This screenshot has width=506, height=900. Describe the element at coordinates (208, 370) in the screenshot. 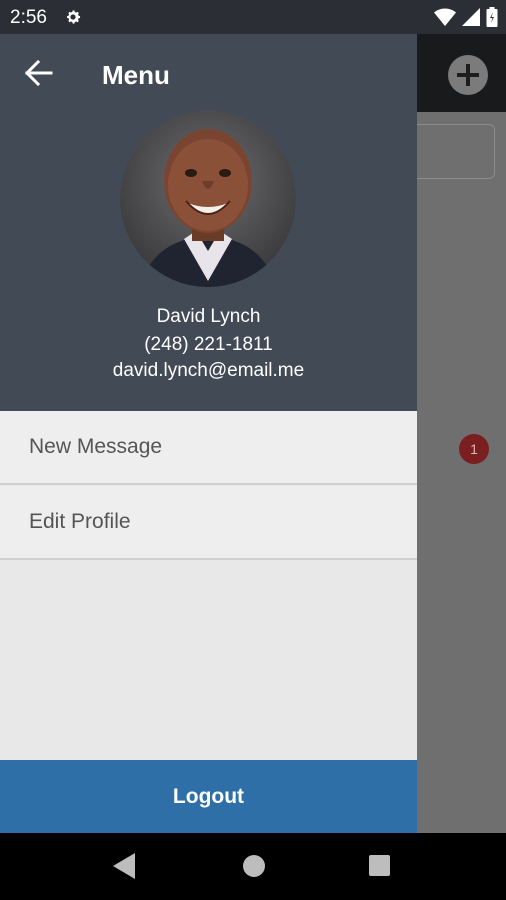

I see `profile-email: david.lynch@email.me` at that location.